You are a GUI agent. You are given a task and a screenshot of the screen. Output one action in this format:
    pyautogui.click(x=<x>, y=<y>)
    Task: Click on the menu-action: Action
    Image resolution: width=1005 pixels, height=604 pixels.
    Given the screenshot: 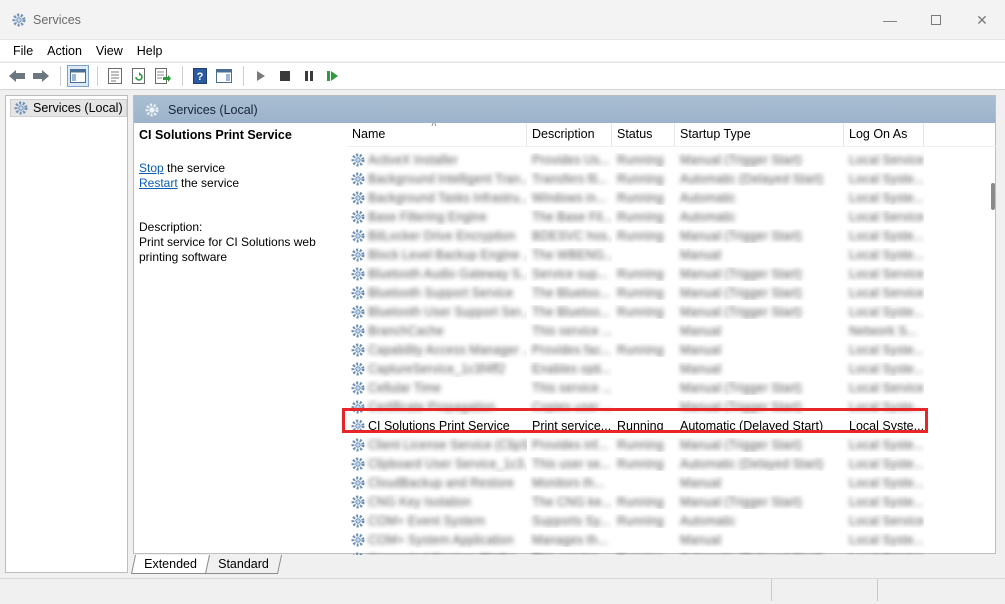 What is the action you would take?
    pyautogui.click(x=64, y=51)
    